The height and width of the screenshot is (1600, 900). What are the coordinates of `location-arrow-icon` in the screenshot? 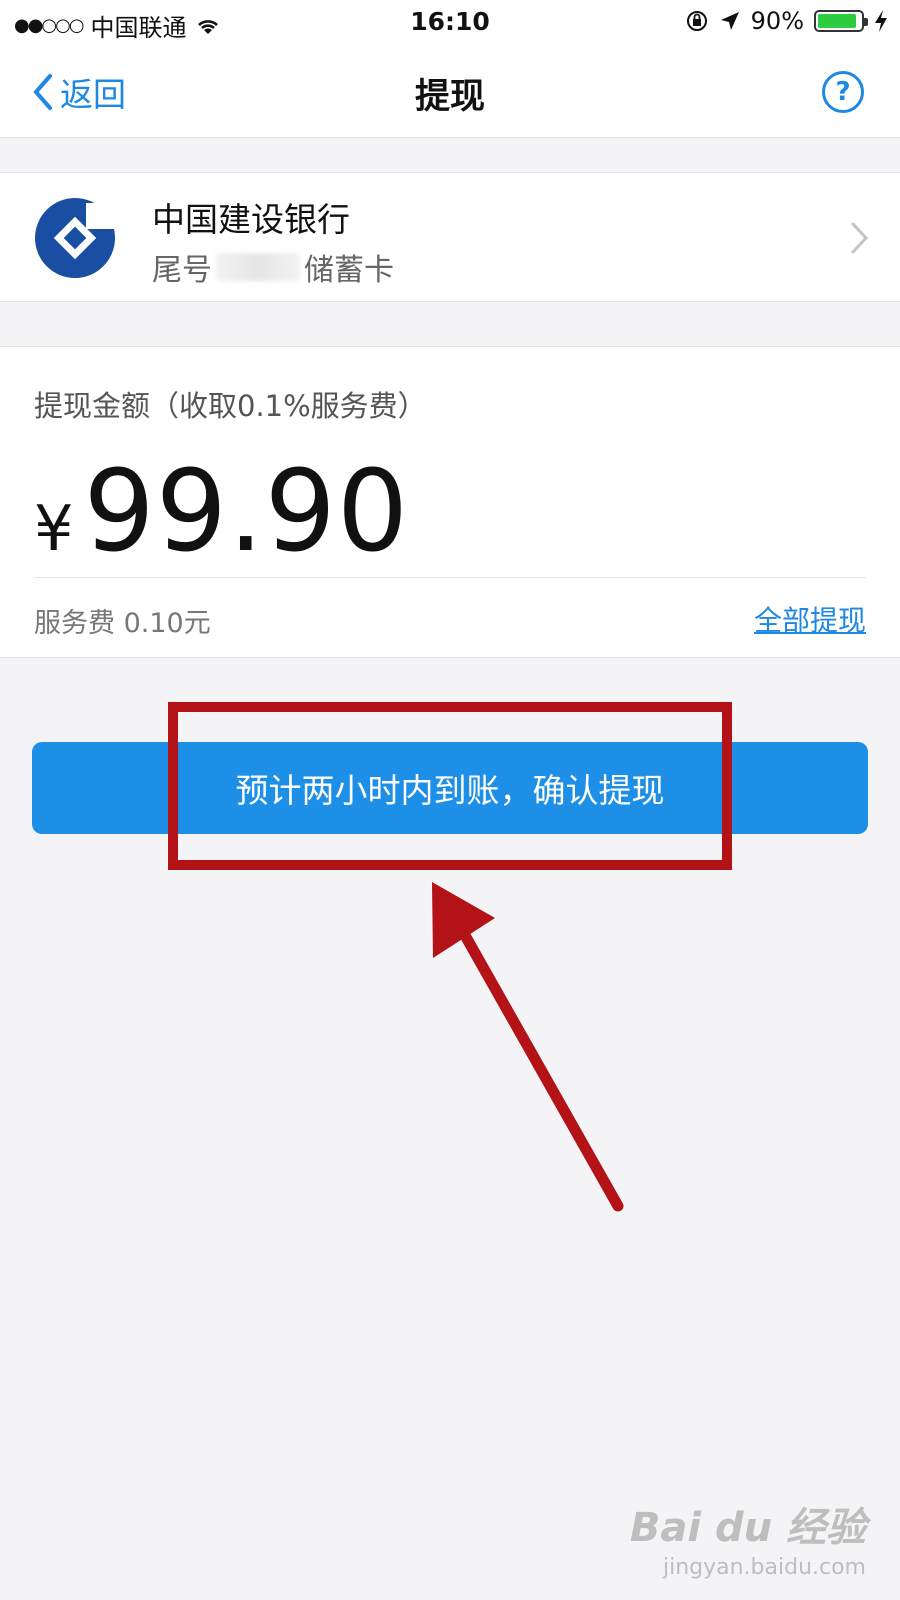 It's located at (729, 21).